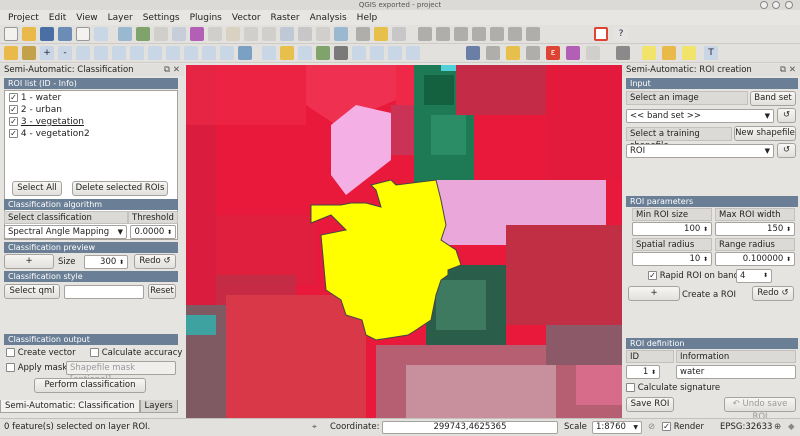 The image size is (800, 436). What do you see at coordinates (206, 18) in the screenshot?
I see `menu-plugins: Plugins` at bounding box center [206, 18].